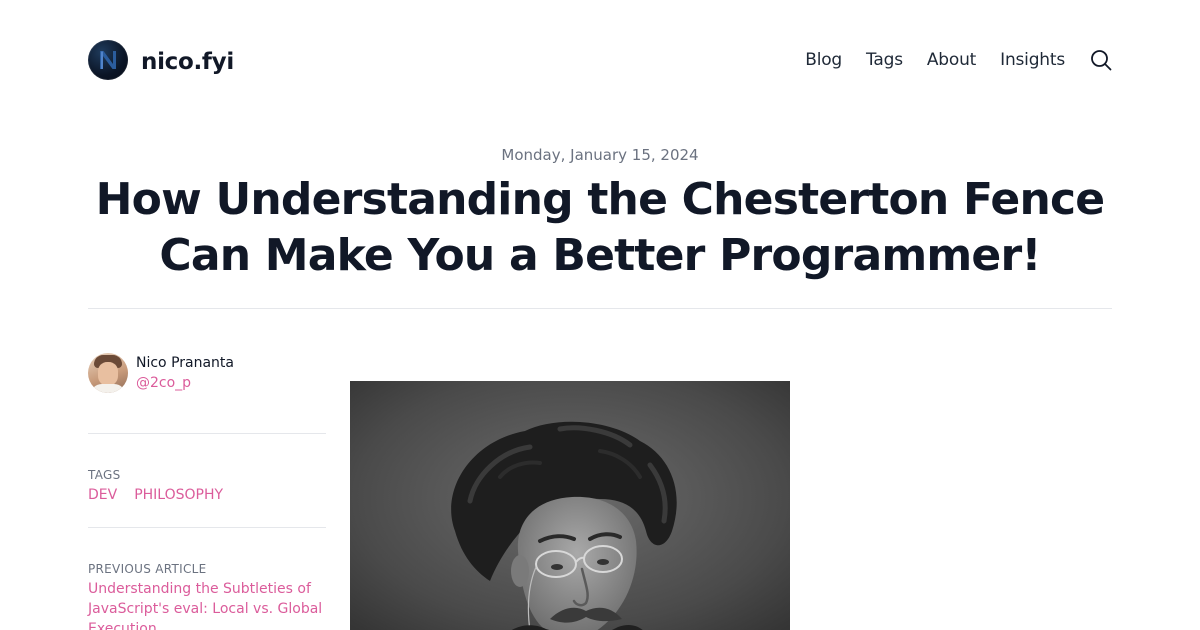 This screenshot has width=1200, height=630. What do you see at coordinates (185, 383) in the screenshot?
I see `author-handle-link: @2co_p` at bounding box center [185, 383].